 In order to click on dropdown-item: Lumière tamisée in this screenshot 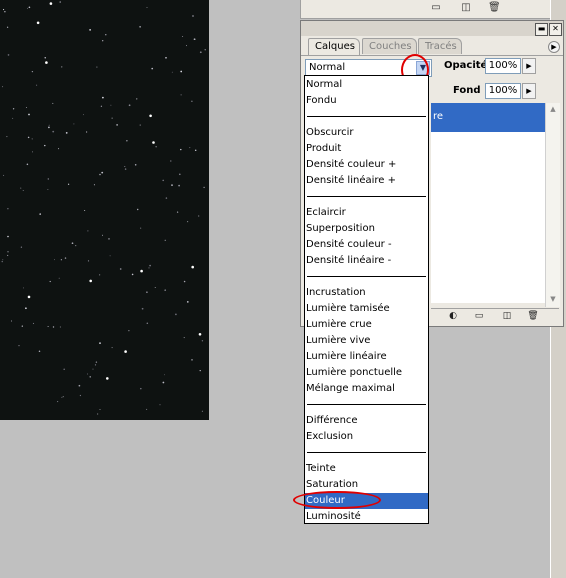, I will do `click(366, 309)`.